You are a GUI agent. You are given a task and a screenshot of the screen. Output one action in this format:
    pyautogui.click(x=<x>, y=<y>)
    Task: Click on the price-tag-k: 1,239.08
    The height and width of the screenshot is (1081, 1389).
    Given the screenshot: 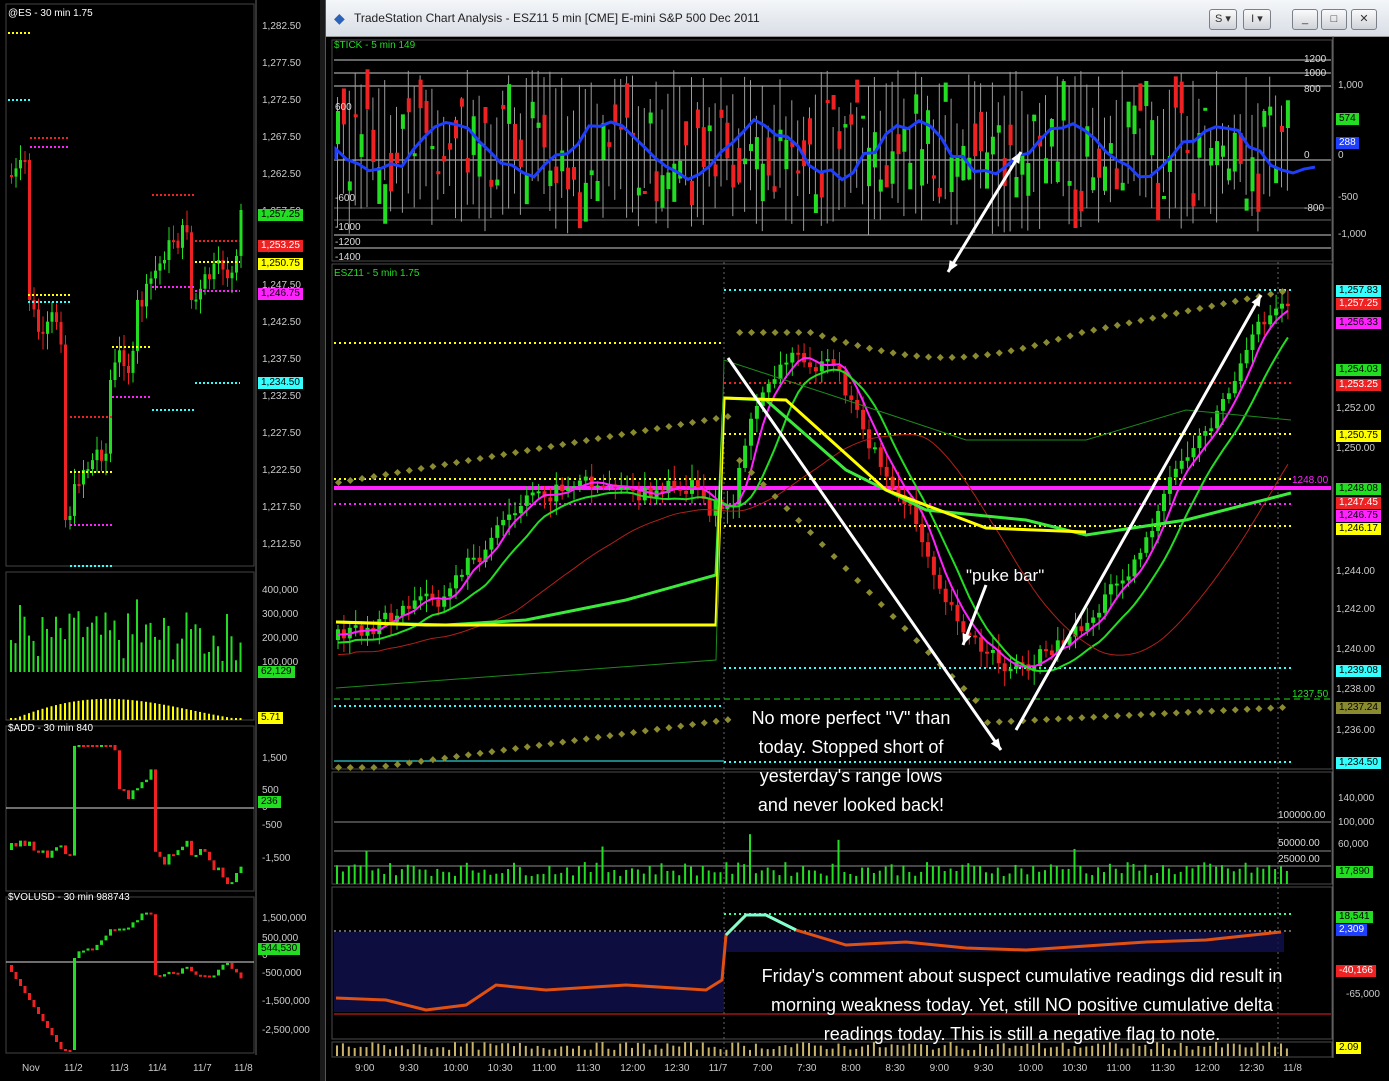 What is the action you would take?
    pyautogui.click(x=1358, y=671)
    